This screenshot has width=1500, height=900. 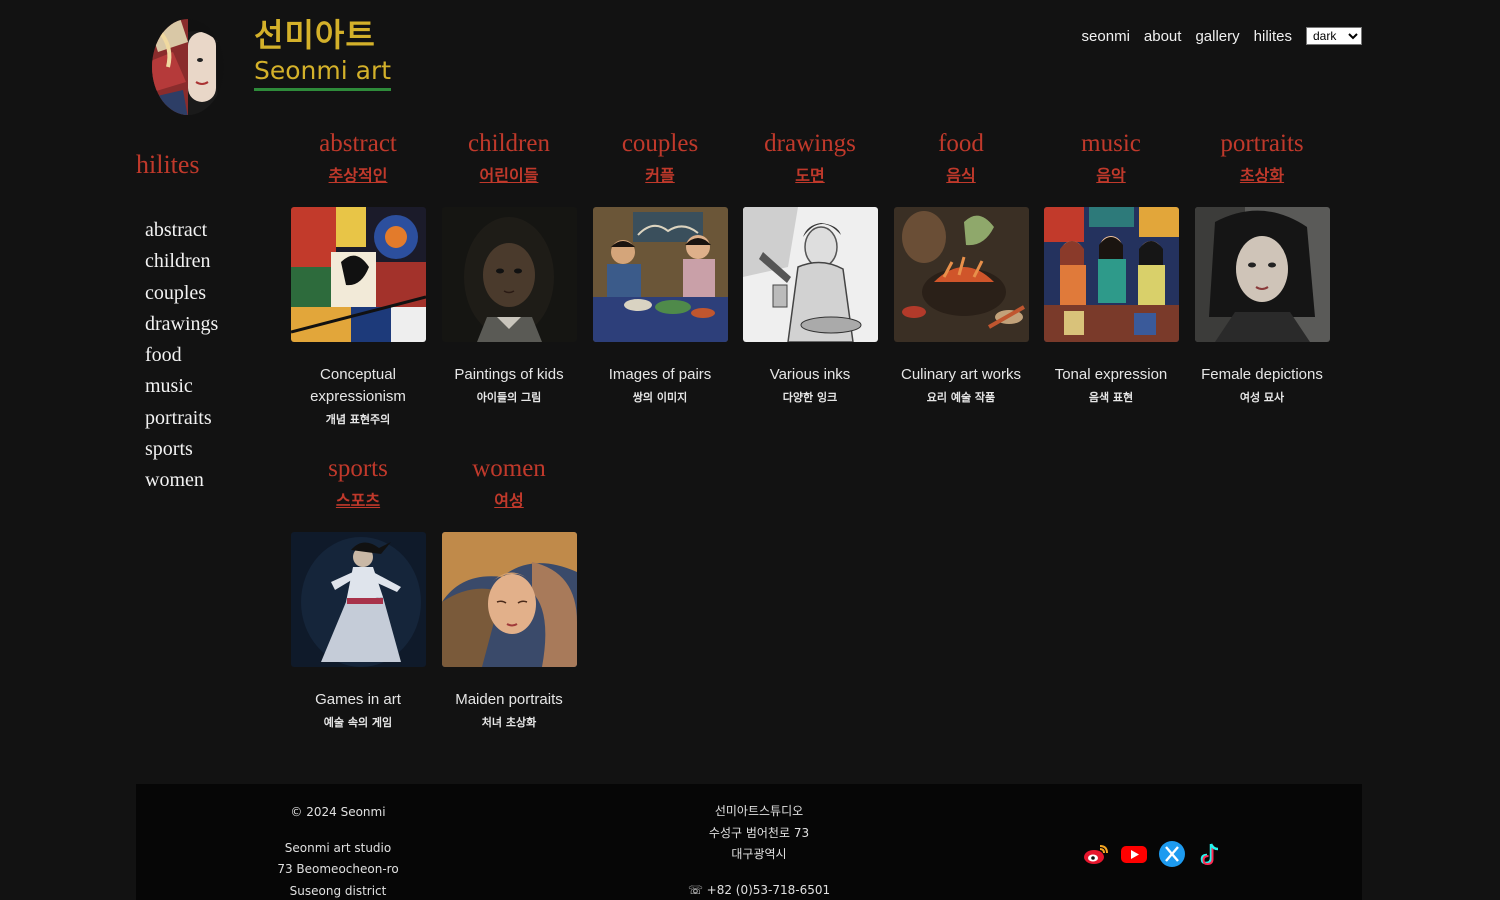 I want to click on gallery-card-music: music 음악 Tonal expression 음색 표현, so click(x=1111, y=267).